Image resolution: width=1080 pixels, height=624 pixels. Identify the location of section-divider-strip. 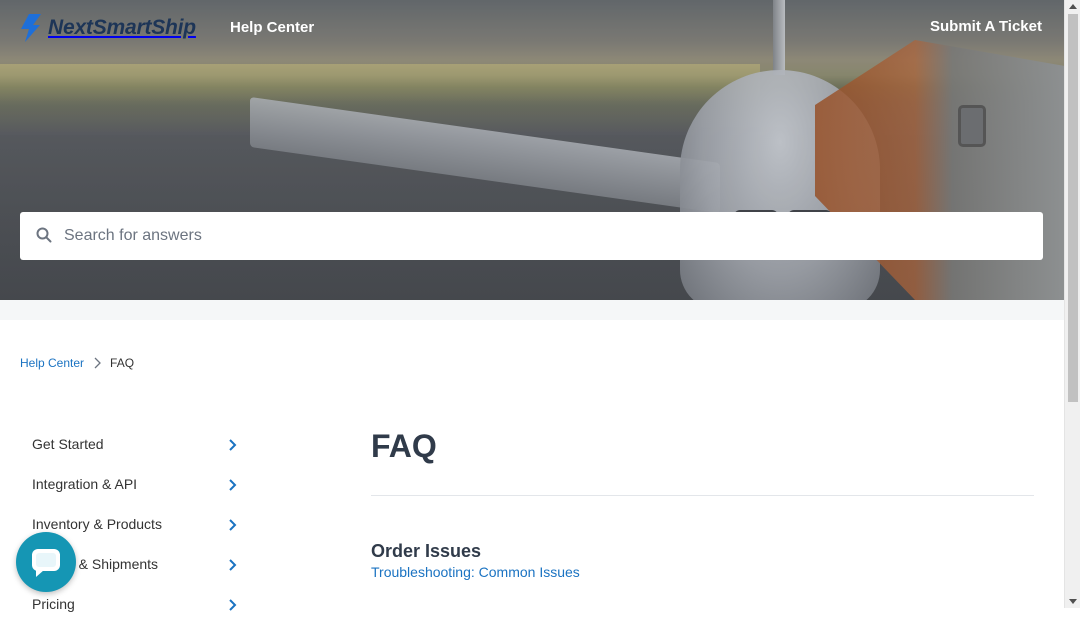
(532, 310).